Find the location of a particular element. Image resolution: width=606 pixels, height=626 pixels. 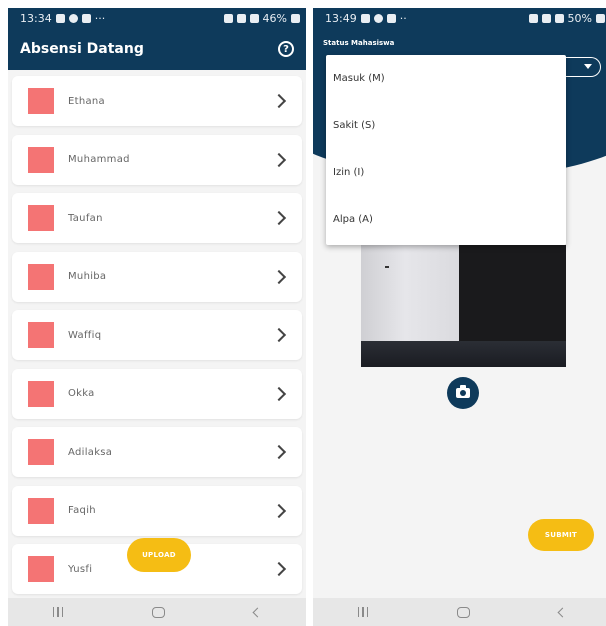

camera-button is located at coordinates (463, 393).